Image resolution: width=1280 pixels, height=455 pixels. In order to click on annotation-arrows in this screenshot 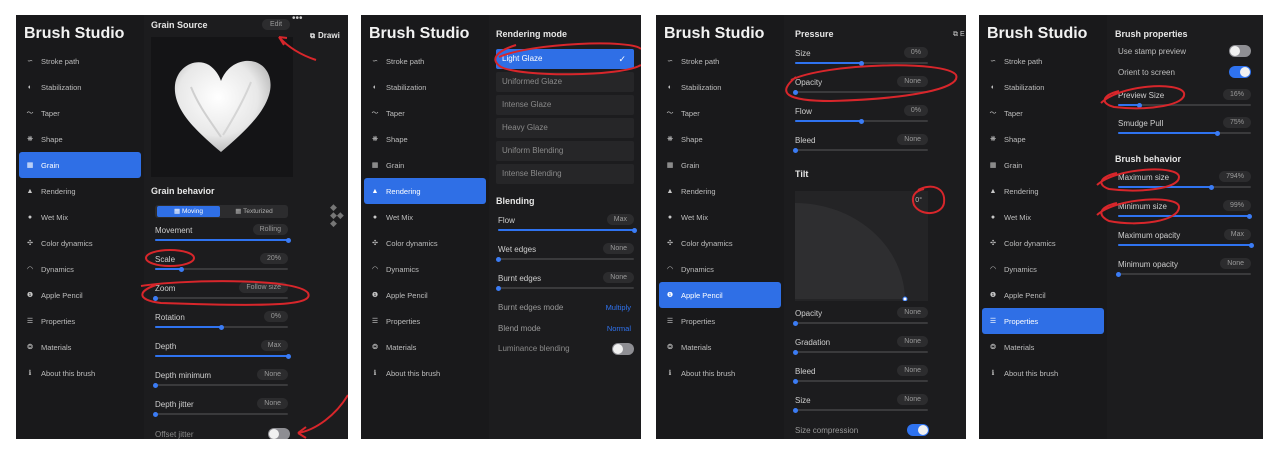, I will do `click(244, 237)`.